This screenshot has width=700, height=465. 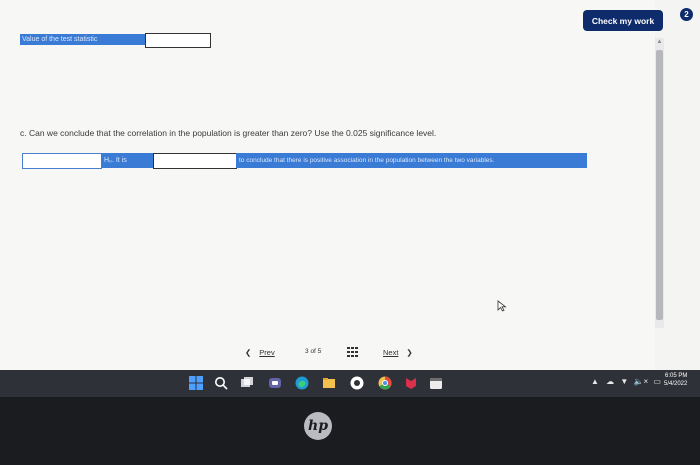 I want to click on h0-label: H₀. It is, so click(x=127, y=160).